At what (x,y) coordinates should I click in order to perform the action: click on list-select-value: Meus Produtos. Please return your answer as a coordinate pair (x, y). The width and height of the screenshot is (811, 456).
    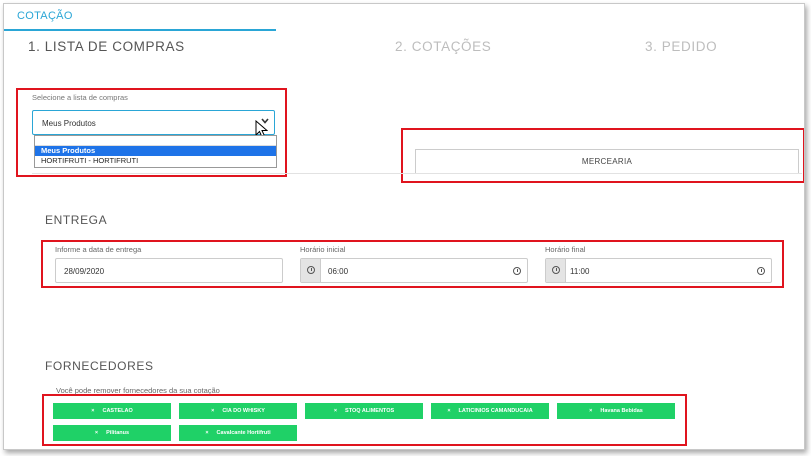
    Looking at the image, I should click on (69, 123).